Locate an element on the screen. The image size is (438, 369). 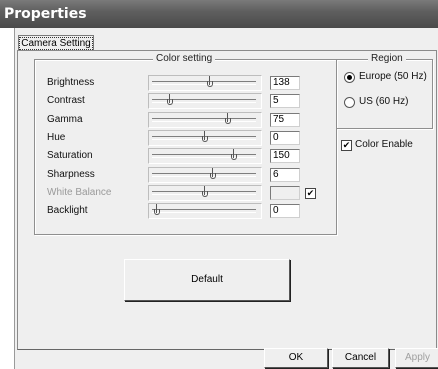
radio-selected-dot is located at coordinates (349, 77).